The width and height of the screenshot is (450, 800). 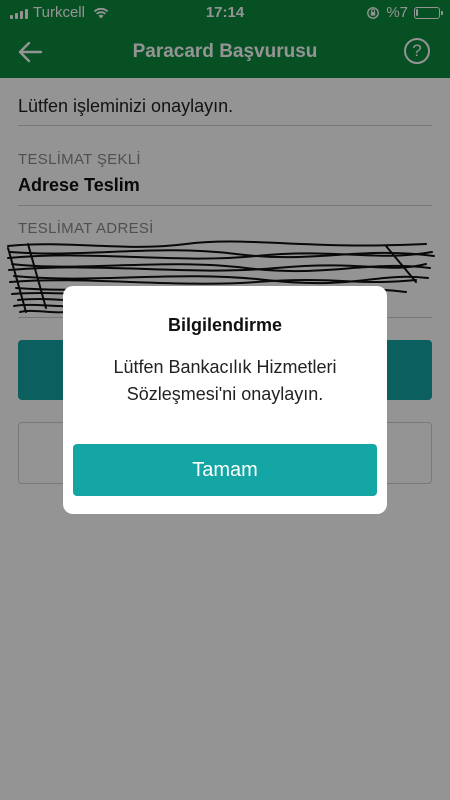 What do you see at coordinates (225, 325) in the screenshot?
I see `dialog-title: Bilgilendirme` at bounding box center [225, 325].